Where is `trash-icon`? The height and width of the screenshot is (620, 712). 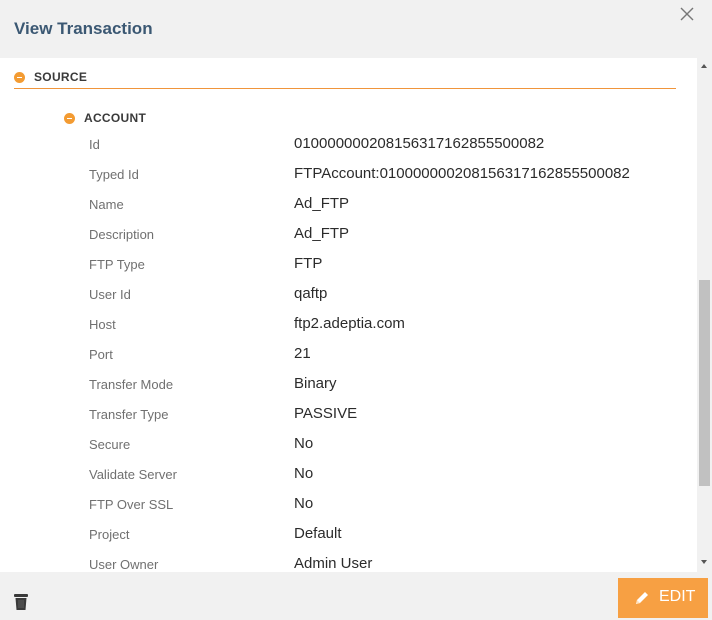
trash-icon is located at coordinates (21, 602).